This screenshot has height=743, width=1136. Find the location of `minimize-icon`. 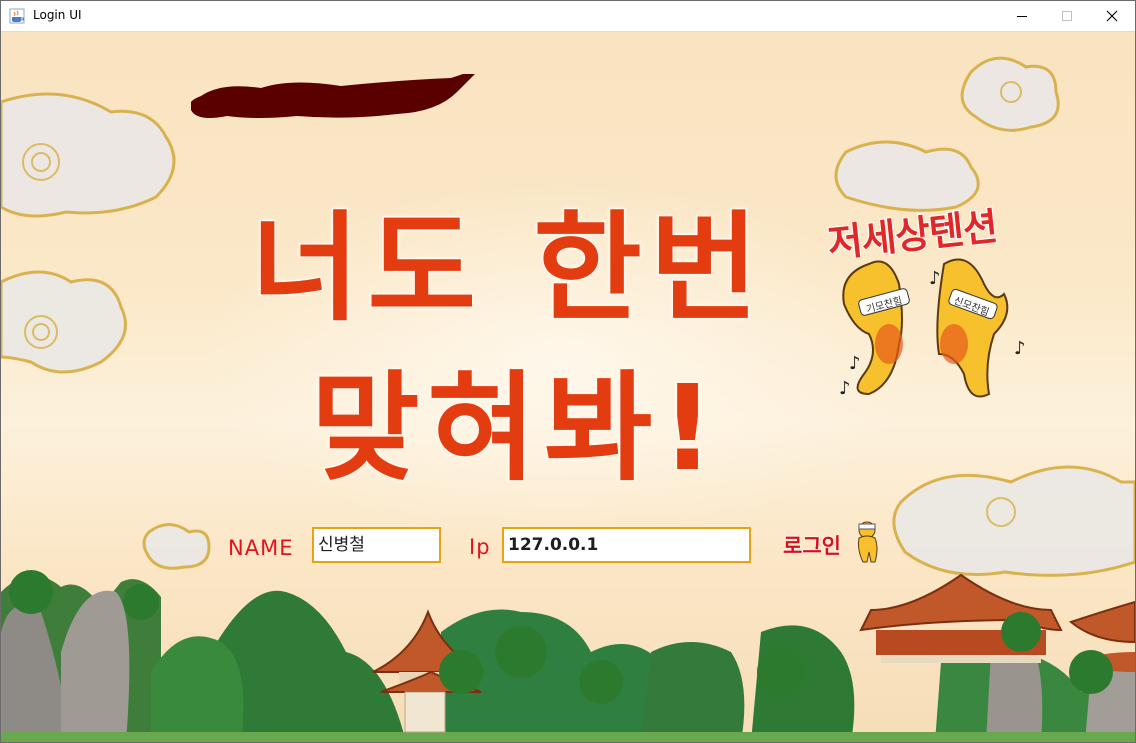

minimize-icon is located at coordinates (1022, 16).